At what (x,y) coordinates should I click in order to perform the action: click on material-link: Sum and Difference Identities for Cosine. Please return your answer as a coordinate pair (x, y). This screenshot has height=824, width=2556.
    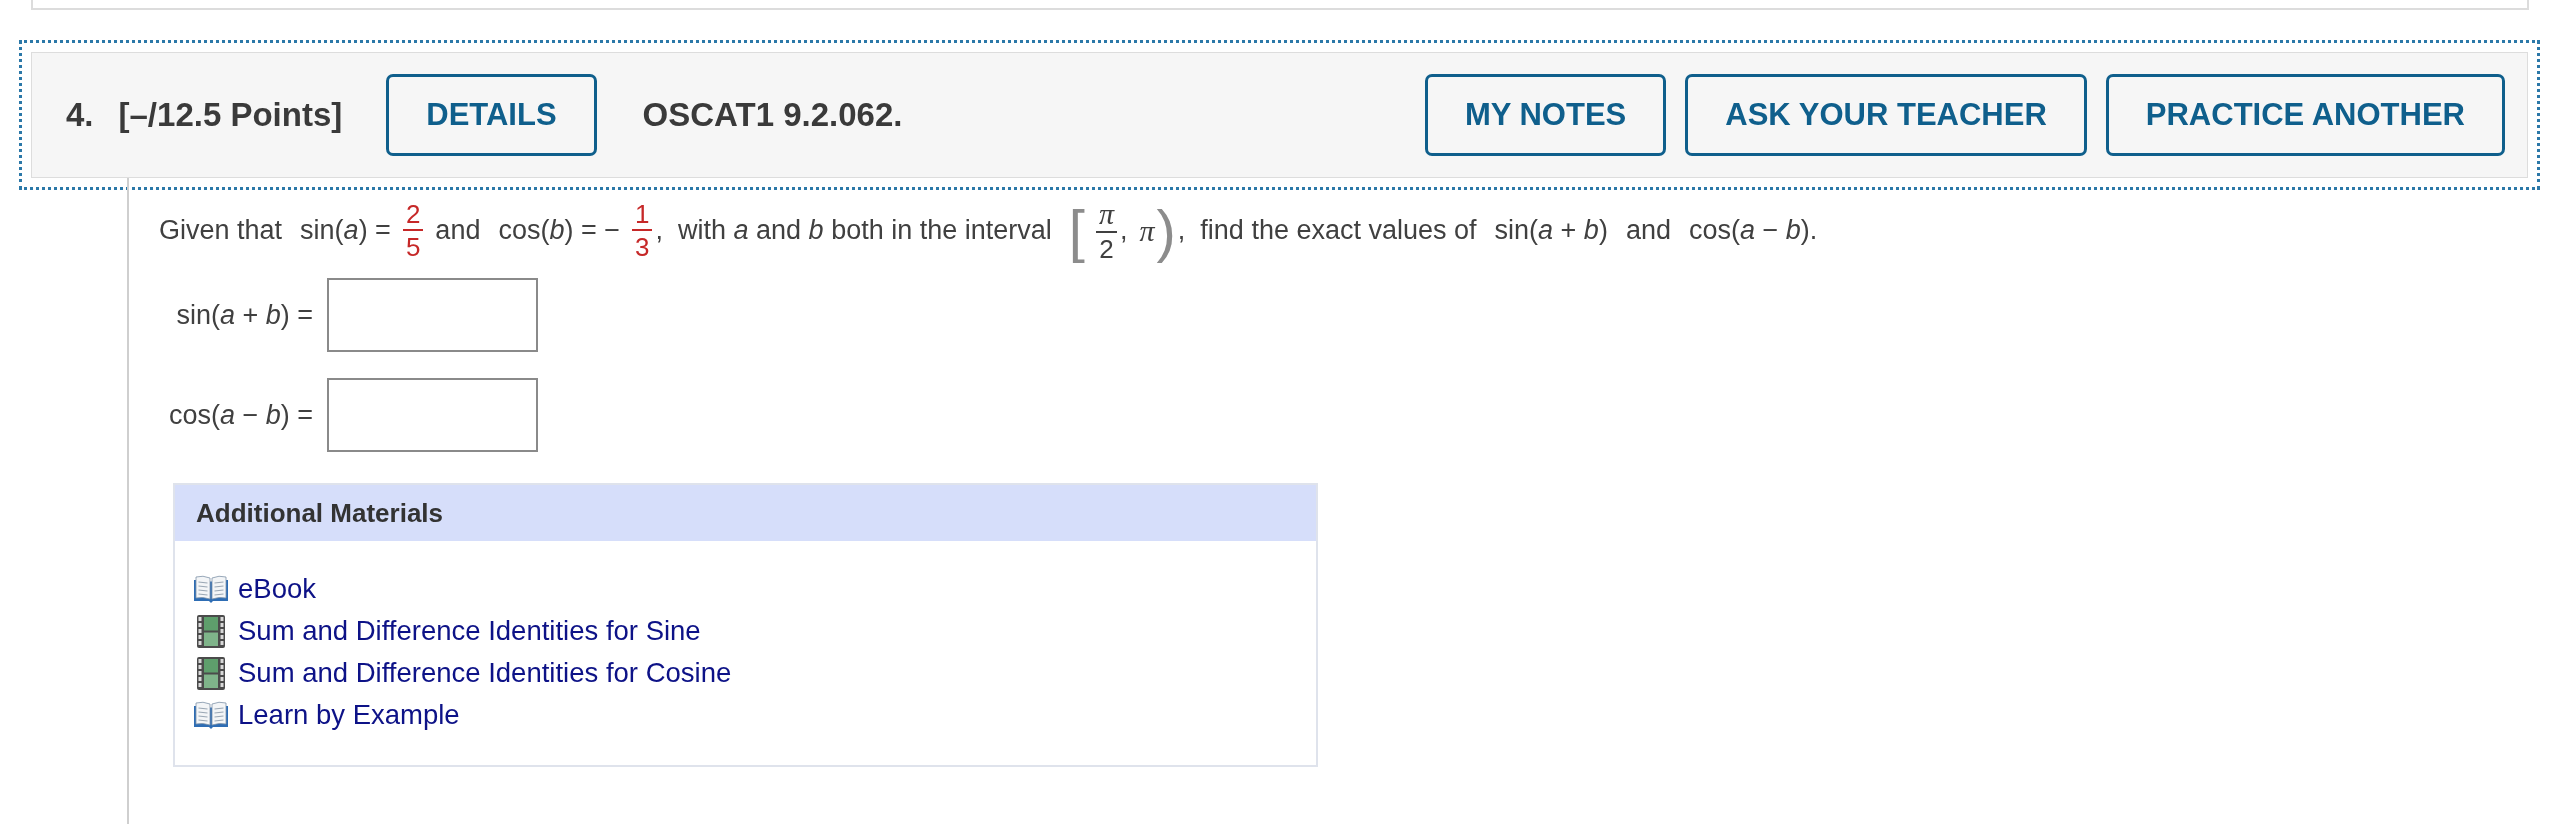
    Looking at the image, I should click on (463, 673).